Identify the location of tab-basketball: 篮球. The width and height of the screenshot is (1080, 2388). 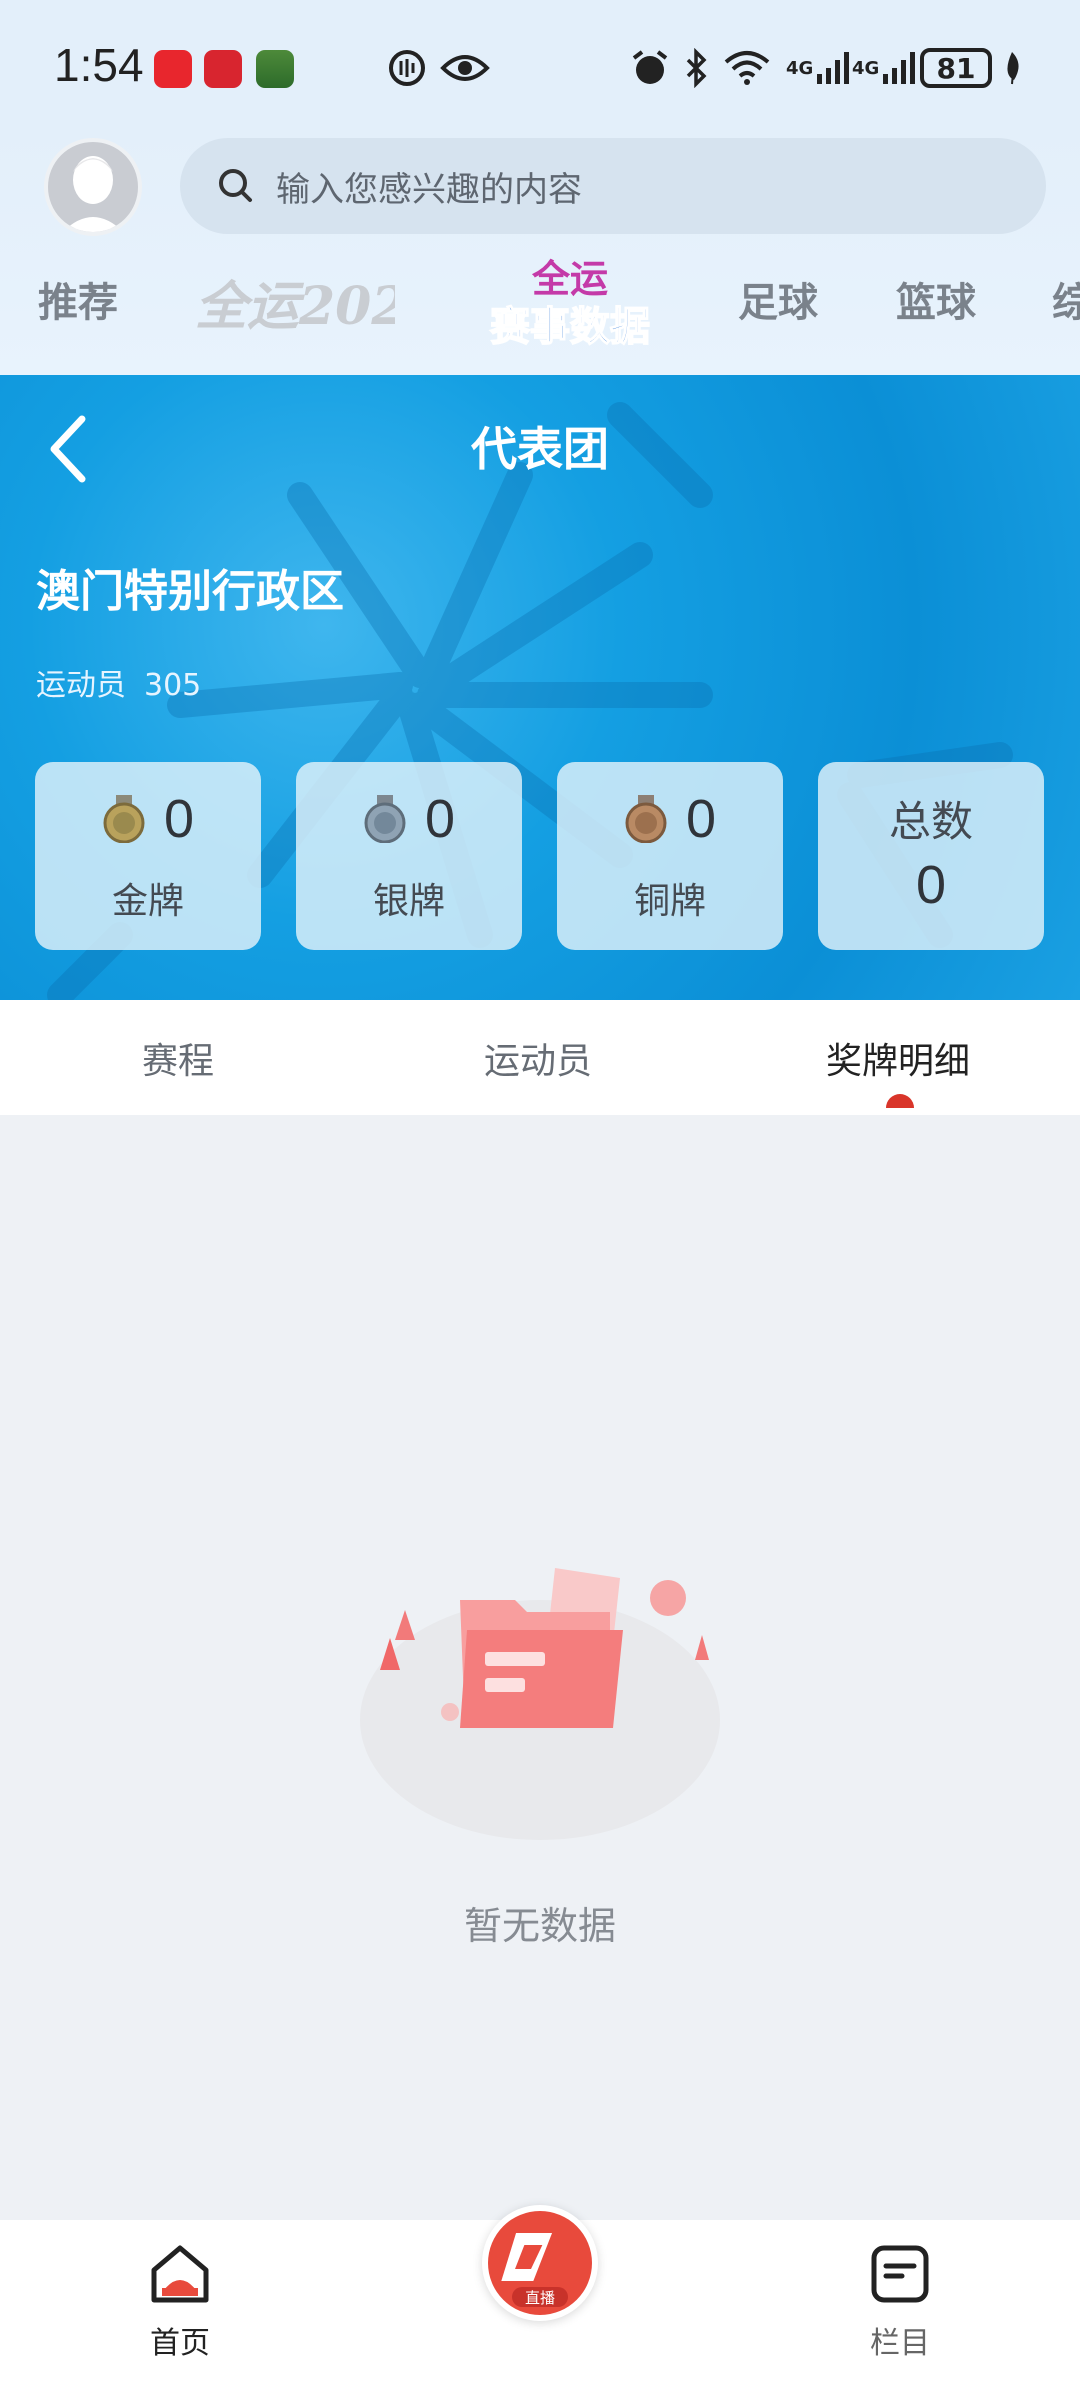
(936, 299).